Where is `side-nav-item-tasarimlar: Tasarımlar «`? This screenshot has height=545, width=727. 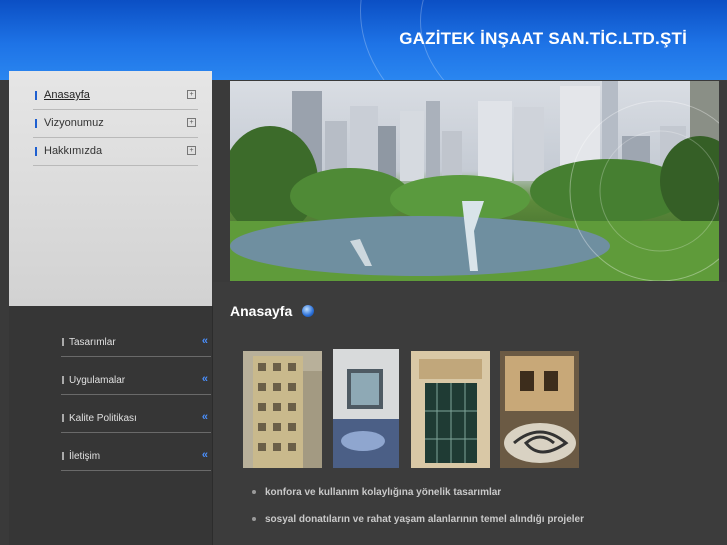 side-nav-item-tasarimlar: Tasarımlar « is located at coordinates (136, 342).